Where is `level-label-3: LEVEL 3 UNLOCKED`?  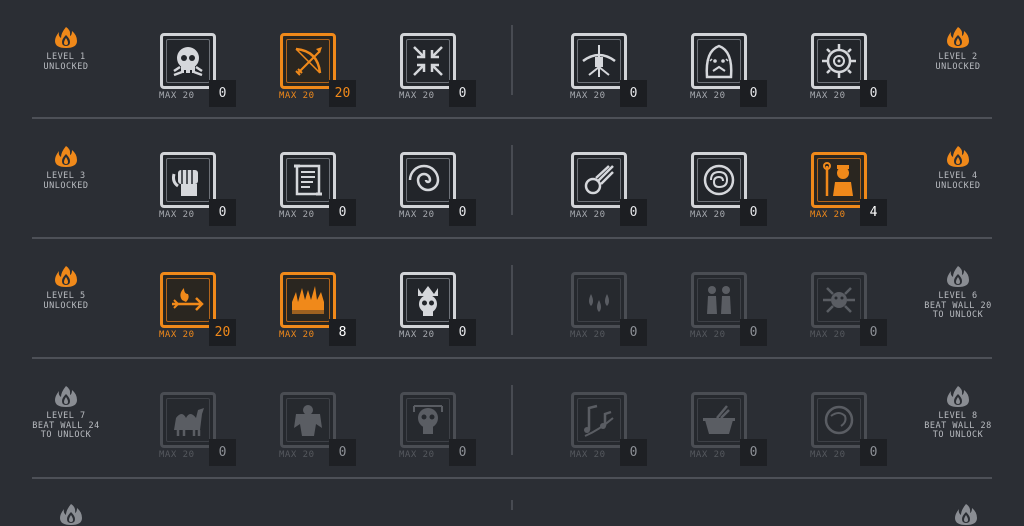
level-label-3: LEVEL 3 UNLOCKED is located at coordinates (66, 167).